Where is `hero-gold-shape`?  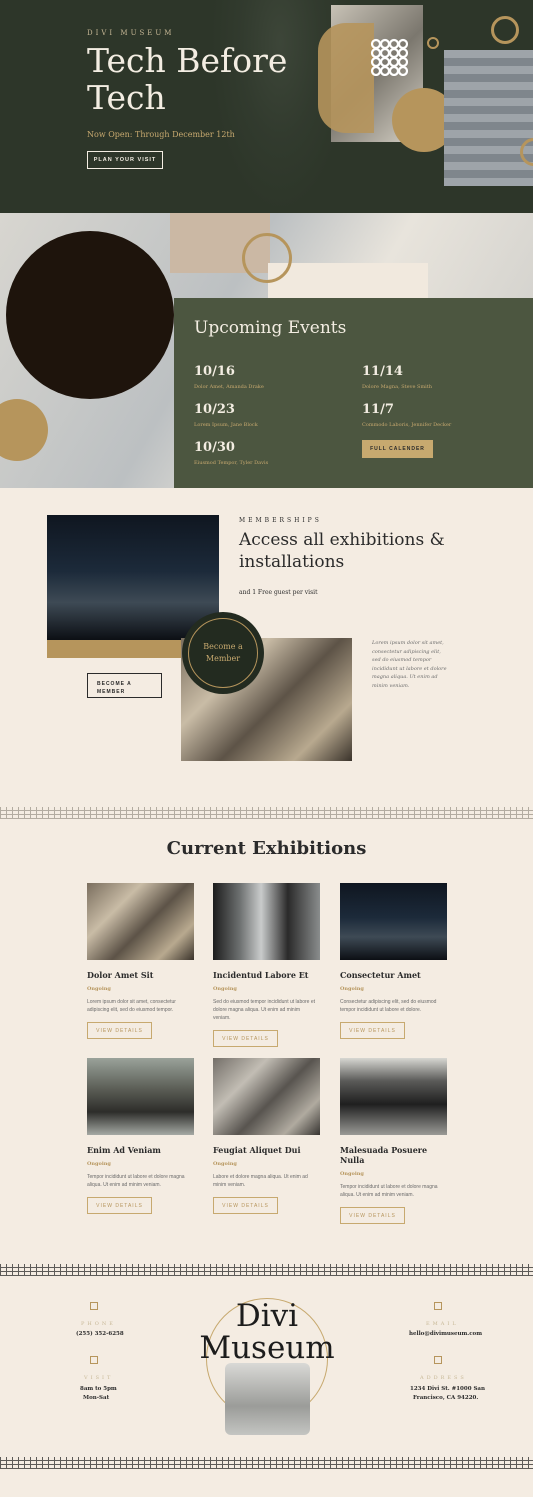 hero-gold-shape is located at coordinates (346, 78).